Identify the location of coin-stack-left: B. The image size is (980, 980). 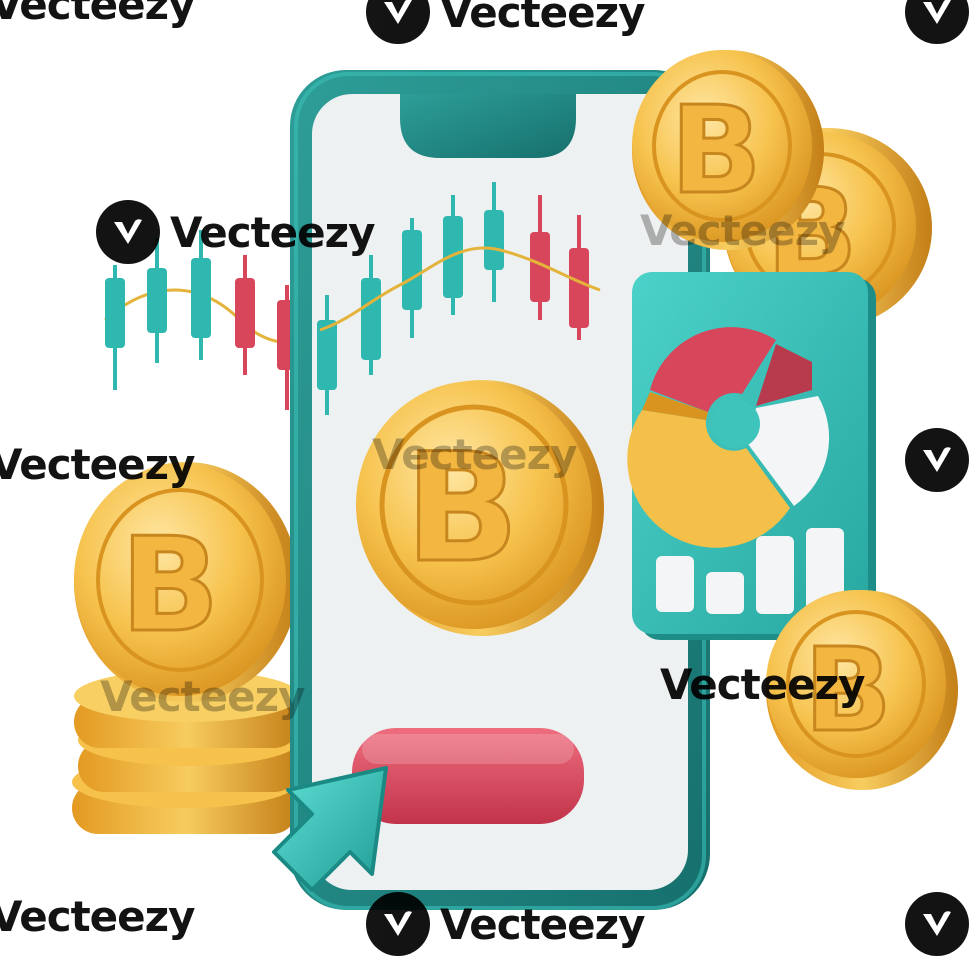
(186, 648).